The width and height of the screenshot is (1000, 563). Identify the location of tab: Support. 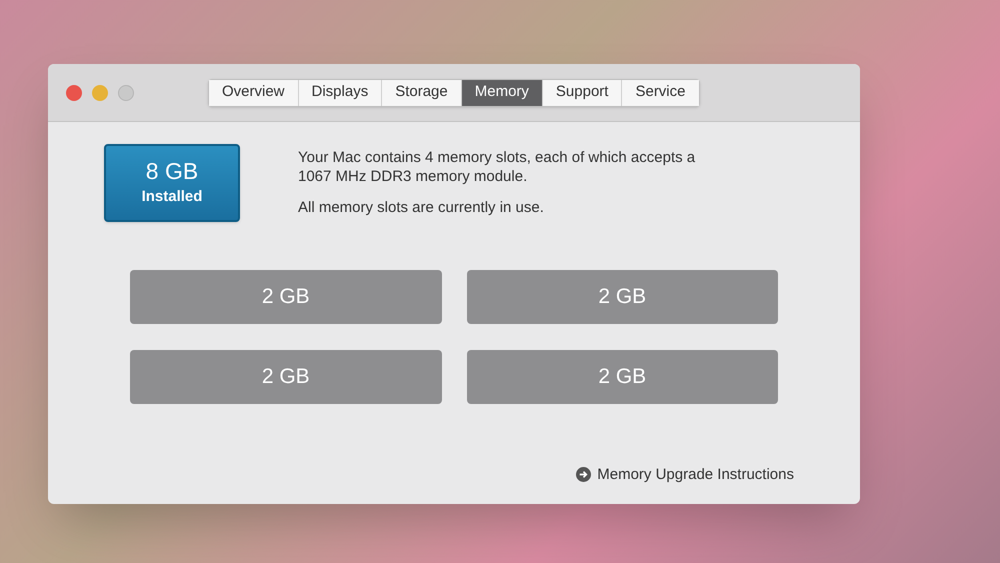
(582, 93).